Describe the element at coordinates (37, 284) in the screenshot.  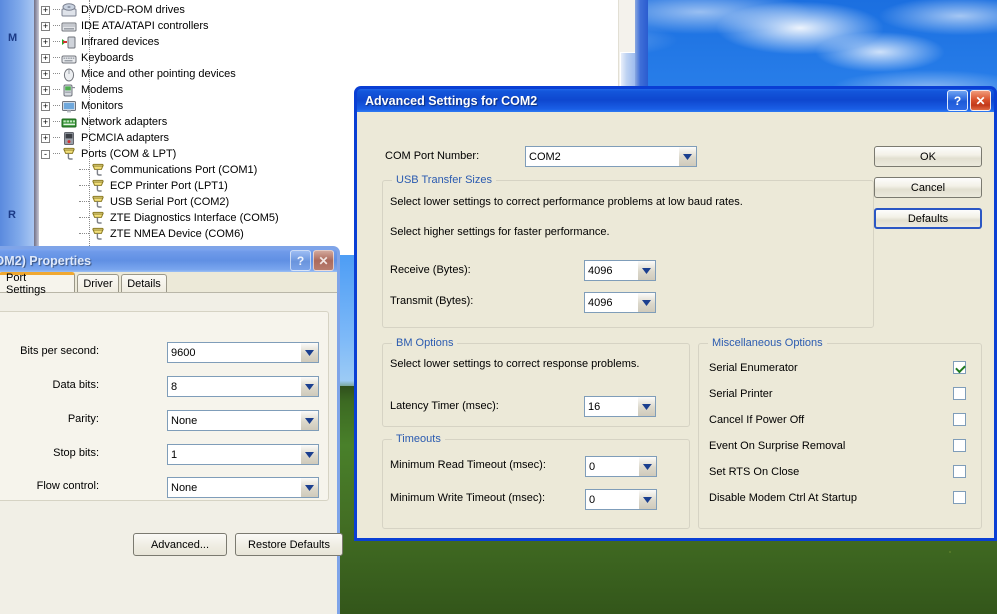
I see `tab-port-settings: Port Settings` at that location.